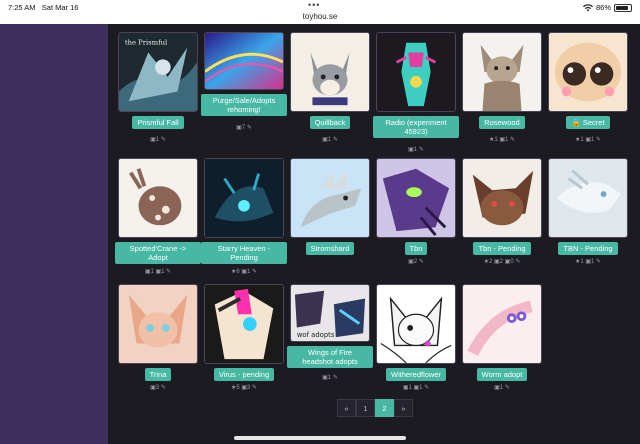 The image size is (640, 444). I want to click on character-name-button: Rosewood, so click(502, 122).